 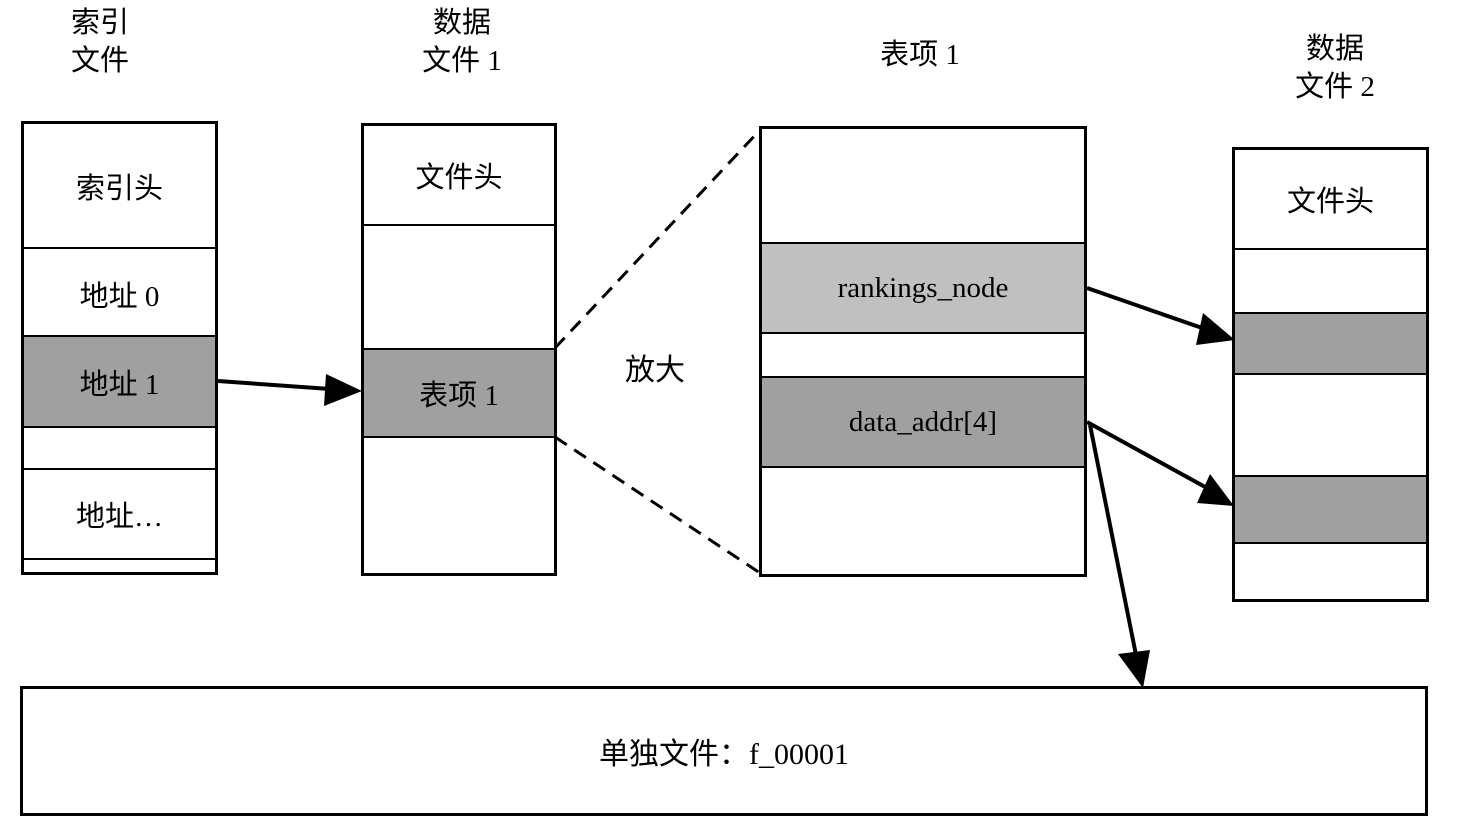 I want to click on arrowhead-dataaddr-to-single, so click(x=1134, y=669).